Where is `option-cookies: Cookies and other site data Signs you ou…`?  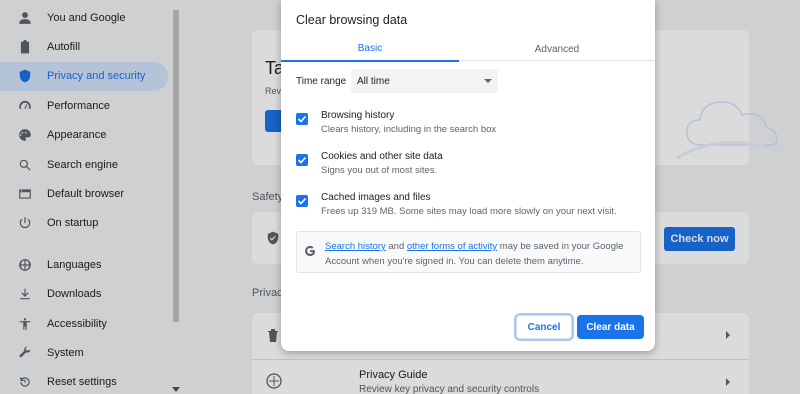
option-cookies: Cookies and other site data Signs you ou… is located at coordinates (471, 166).